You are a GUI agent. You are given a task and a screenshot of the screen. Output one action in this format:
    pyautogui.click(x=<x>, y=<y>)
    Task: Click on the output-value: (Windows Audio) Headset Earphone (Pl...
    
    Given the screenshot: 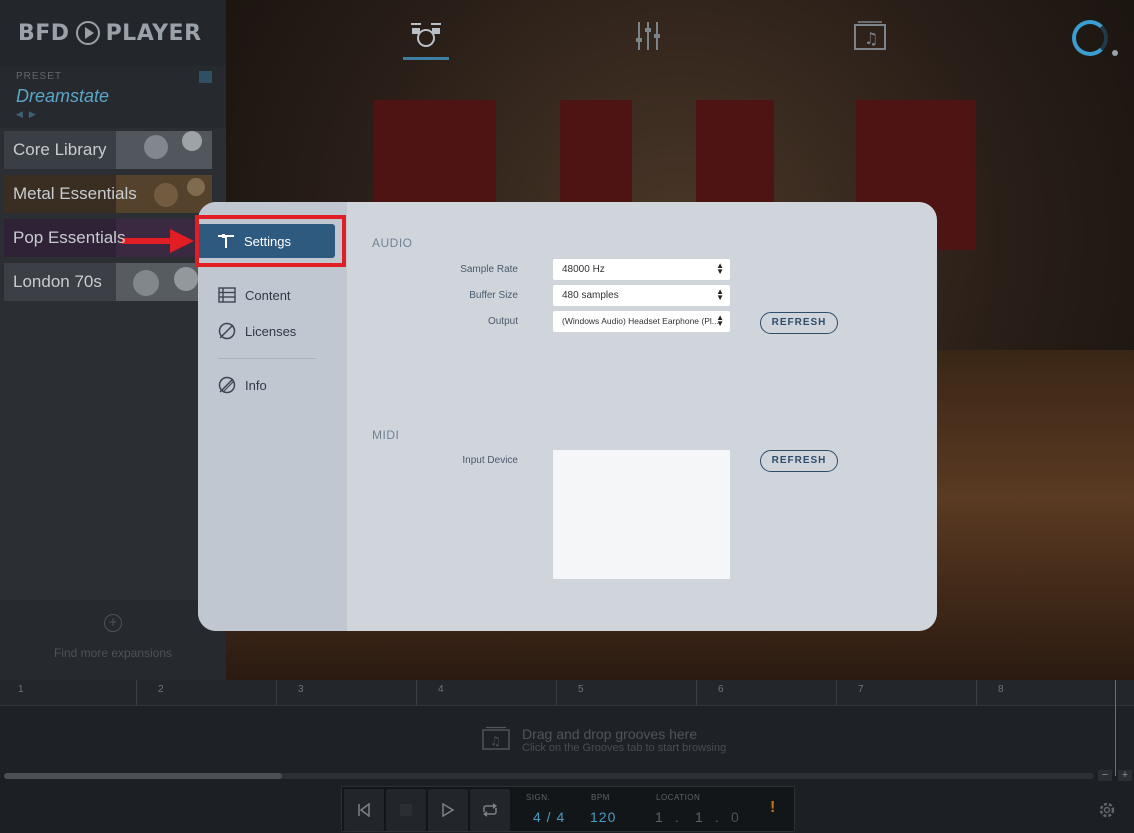 What is the action you would take?
    pyautogui.click(x=640, y=321)
    